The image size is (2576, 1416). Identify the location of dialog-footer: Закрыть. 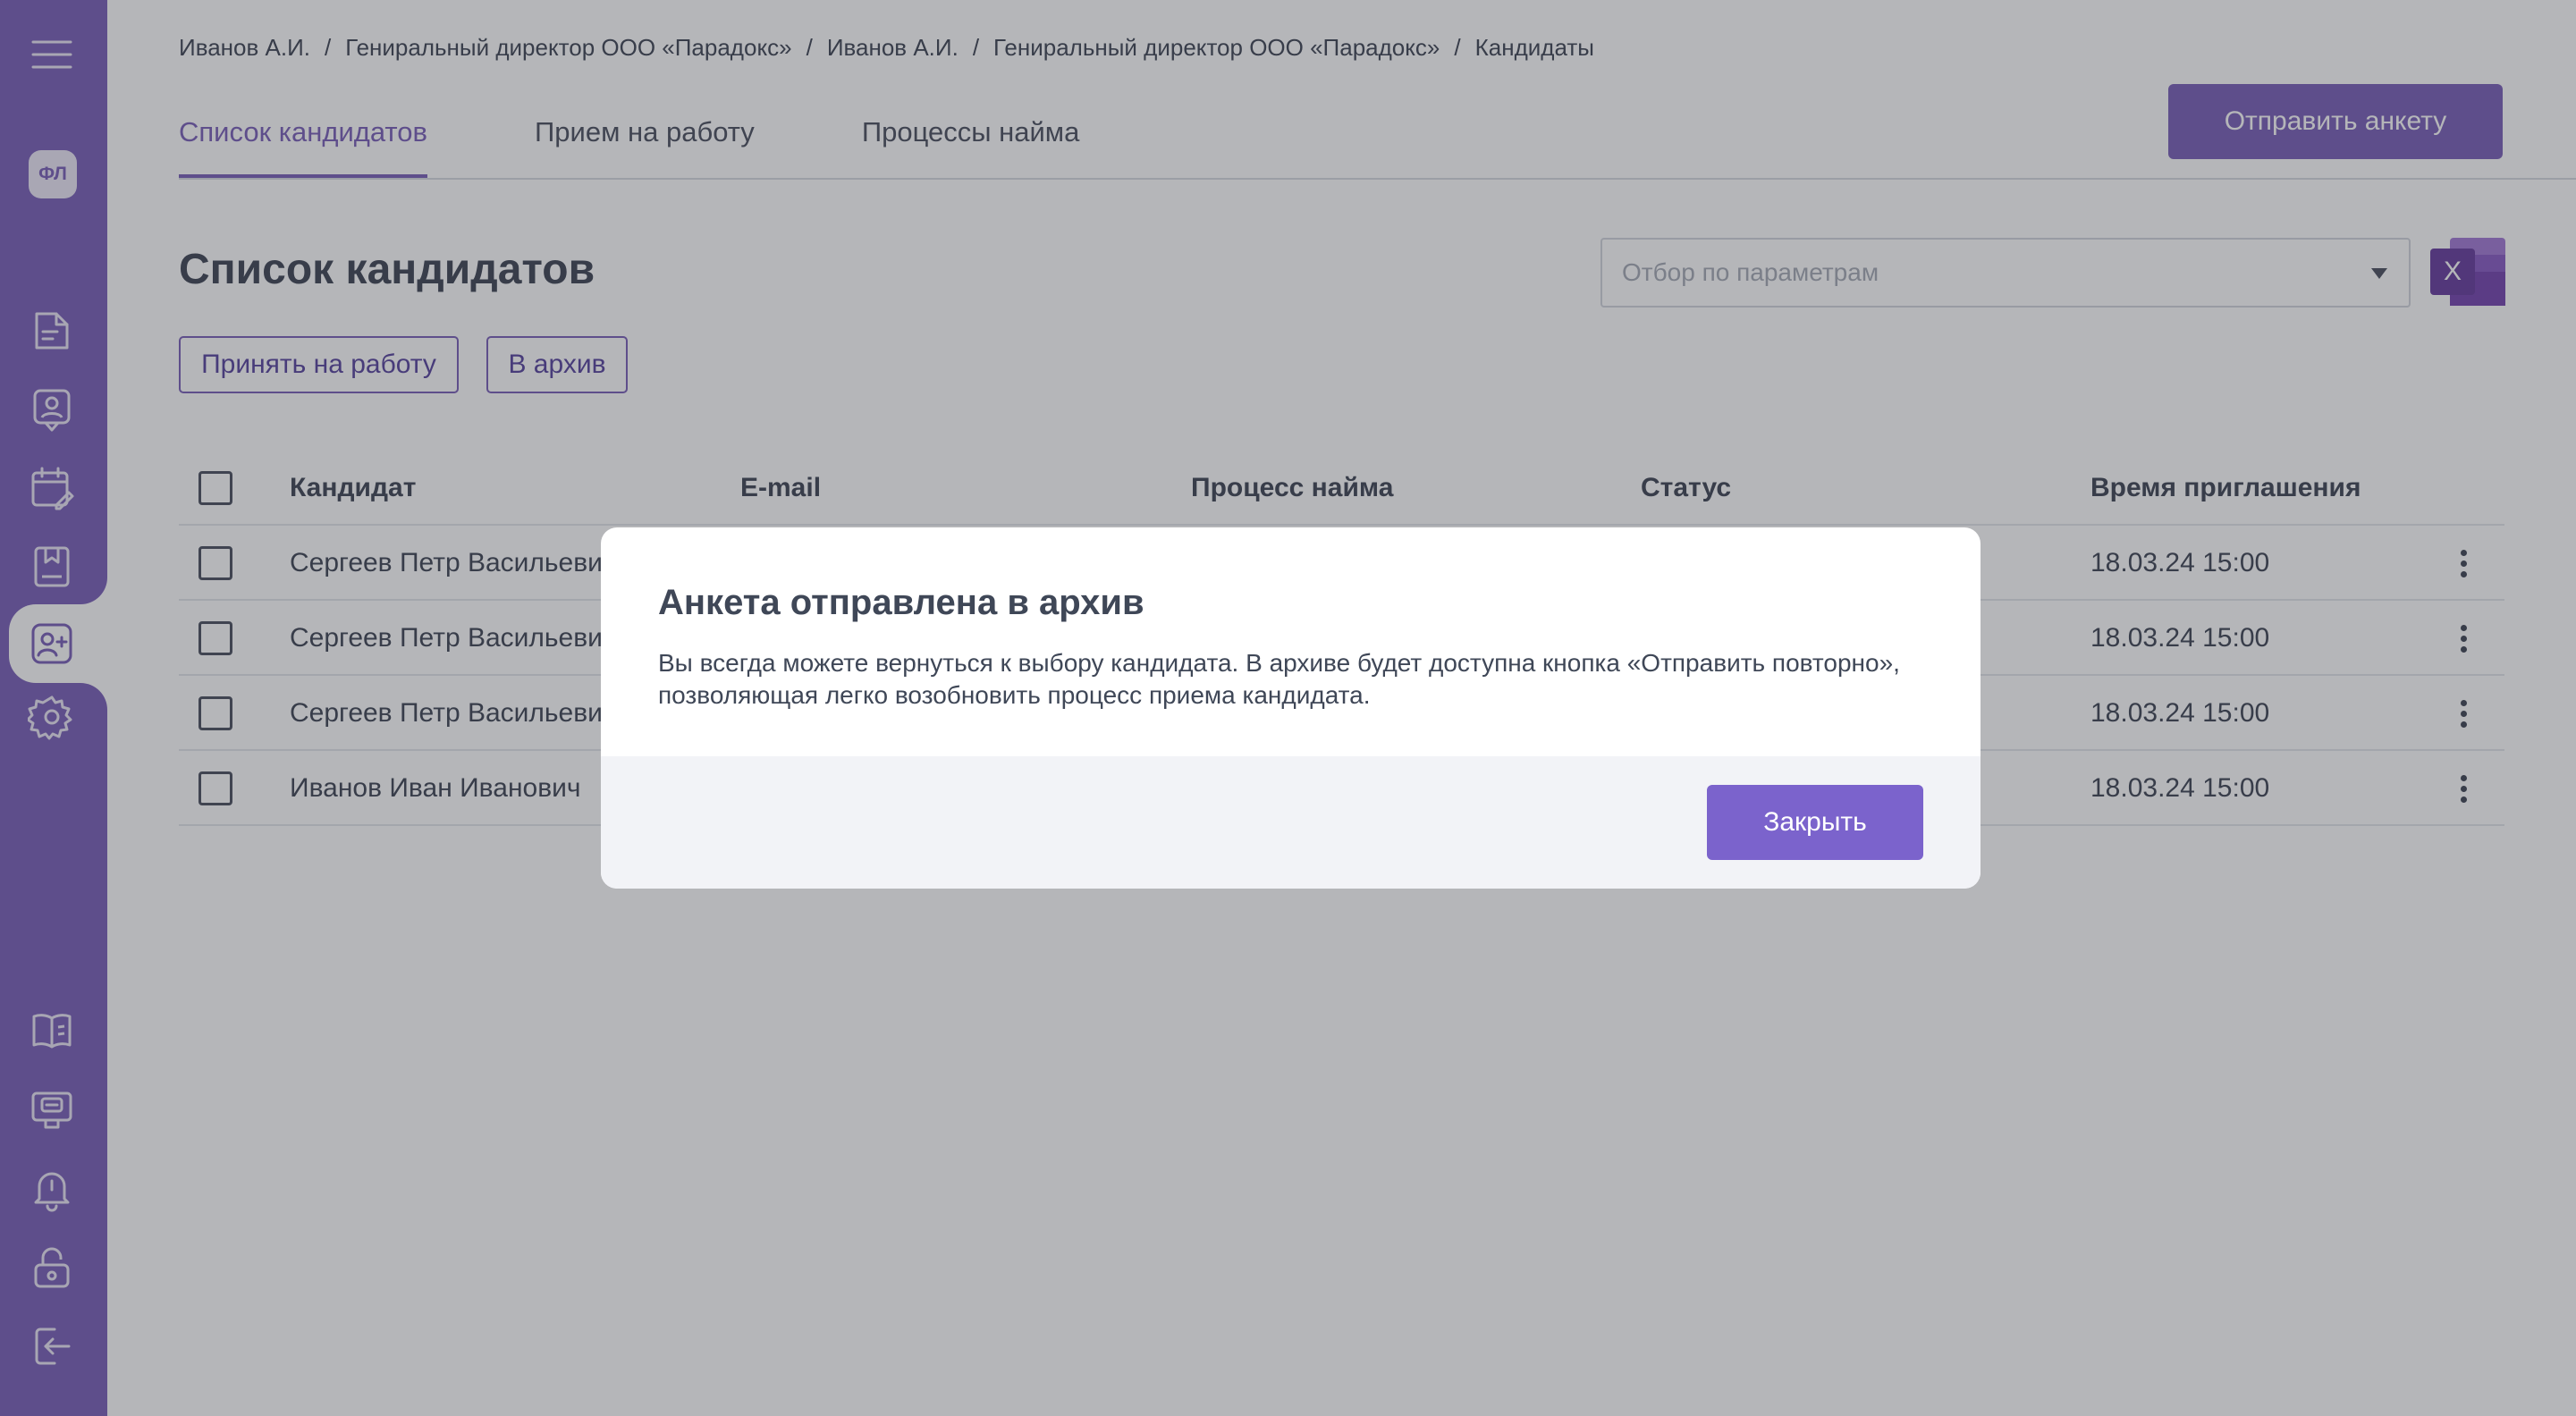
(1291, 822).